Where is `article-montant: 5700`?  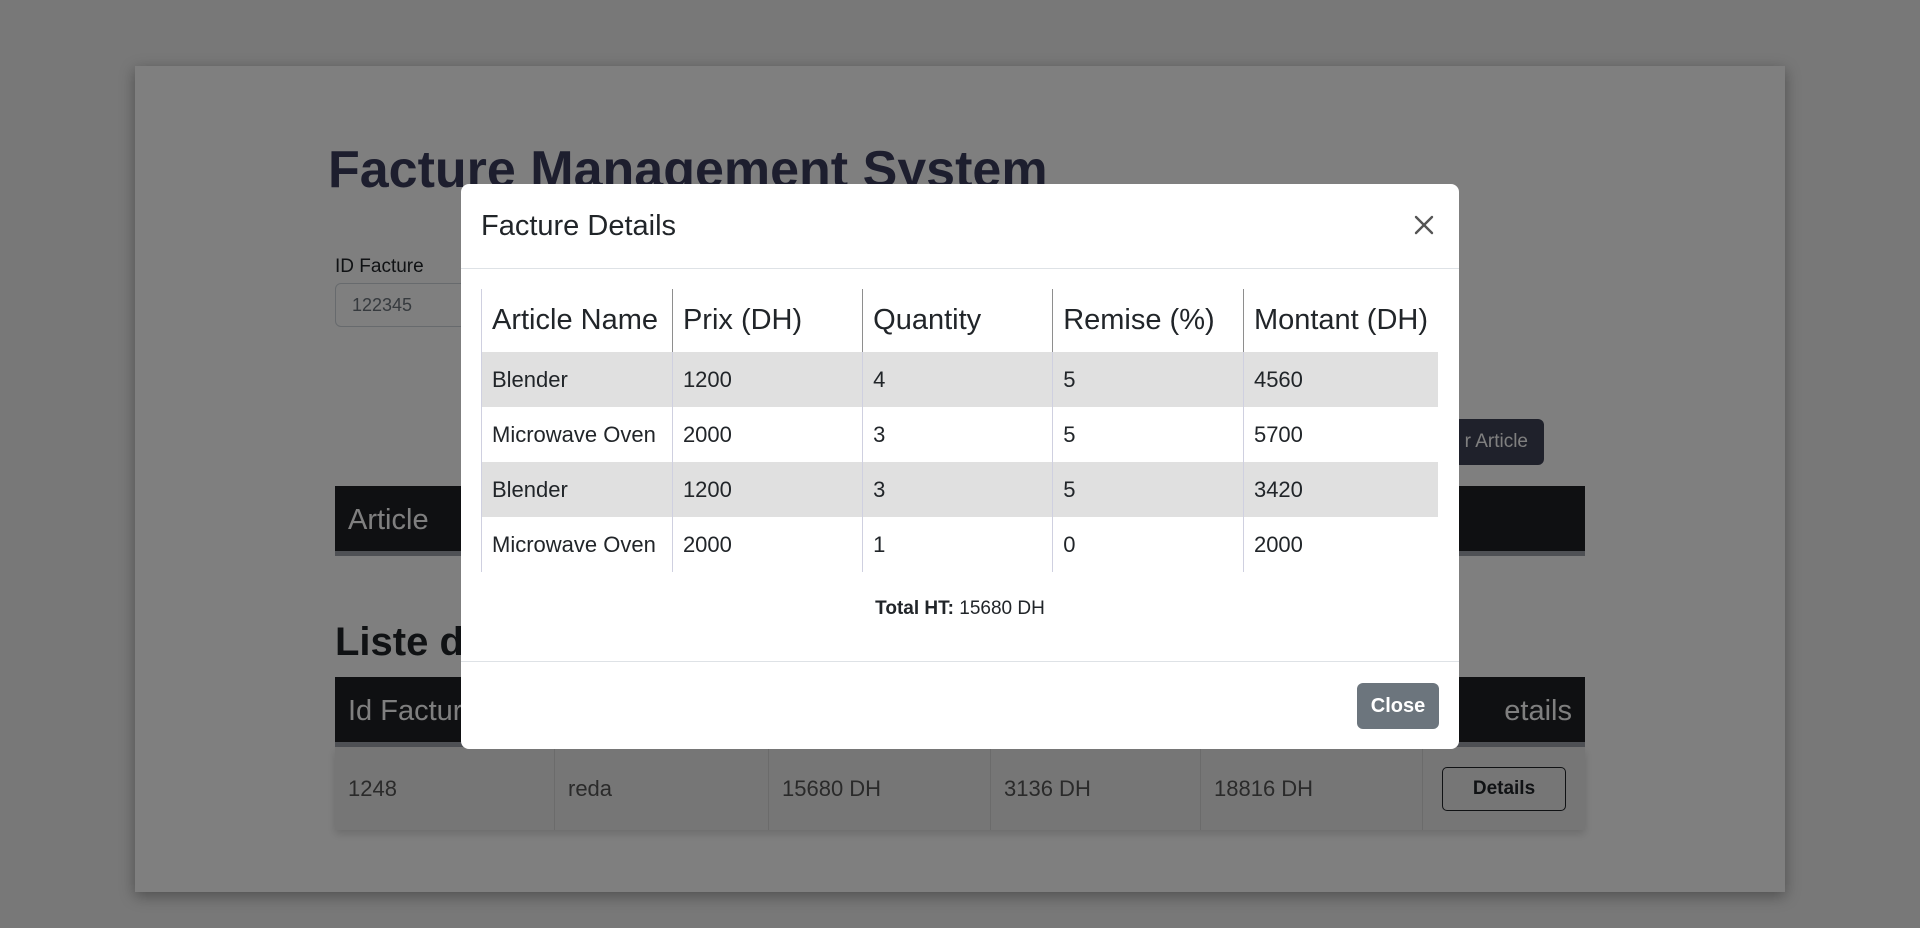
article-montant: 5700 is located at coordinates (1340, 434).